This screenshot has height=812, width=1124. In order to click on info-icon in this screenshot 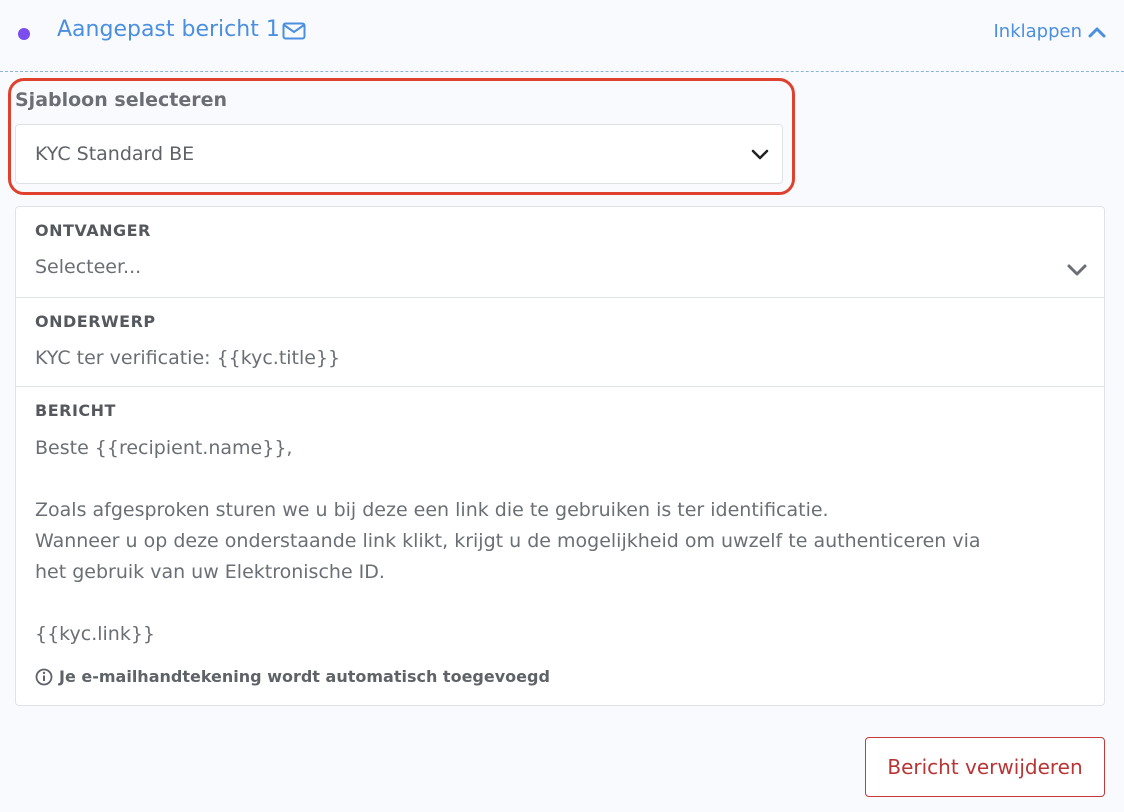, I will do `click(44, 676)`.